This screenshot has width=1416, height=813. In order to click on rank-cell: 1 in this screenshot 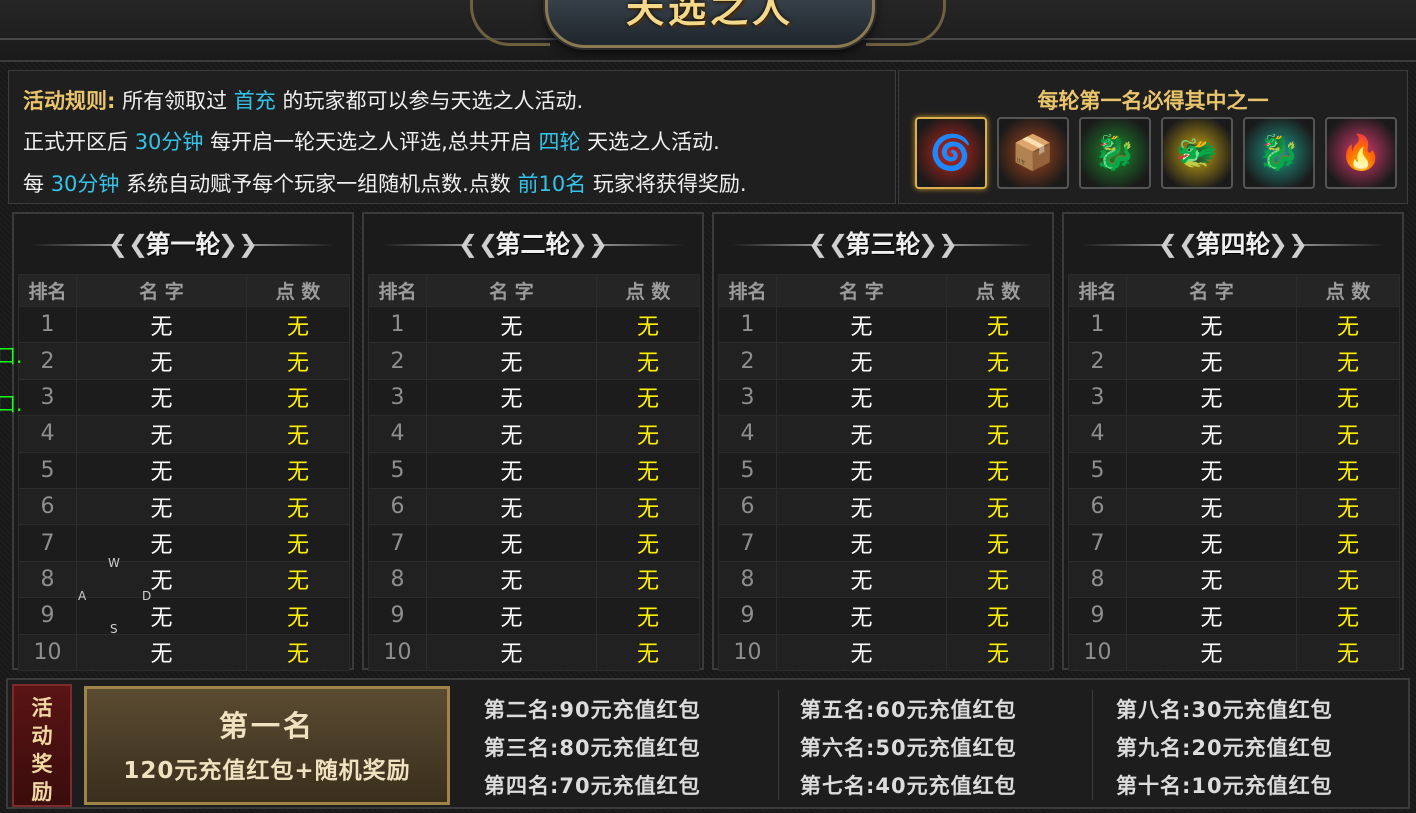, I will do `click(747, 324)`.